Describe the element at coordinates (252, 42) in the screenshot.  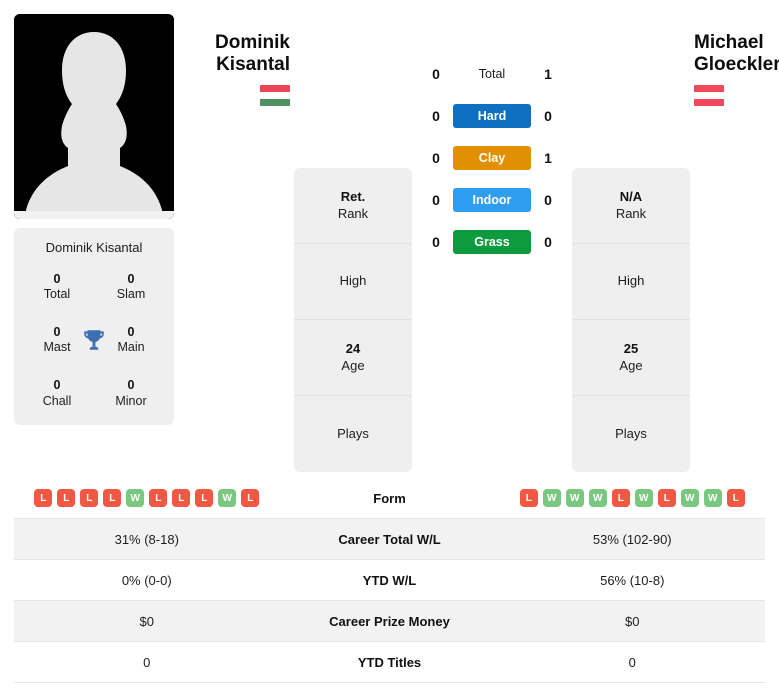
I see `left-player-first-name: Dominik` at that location.